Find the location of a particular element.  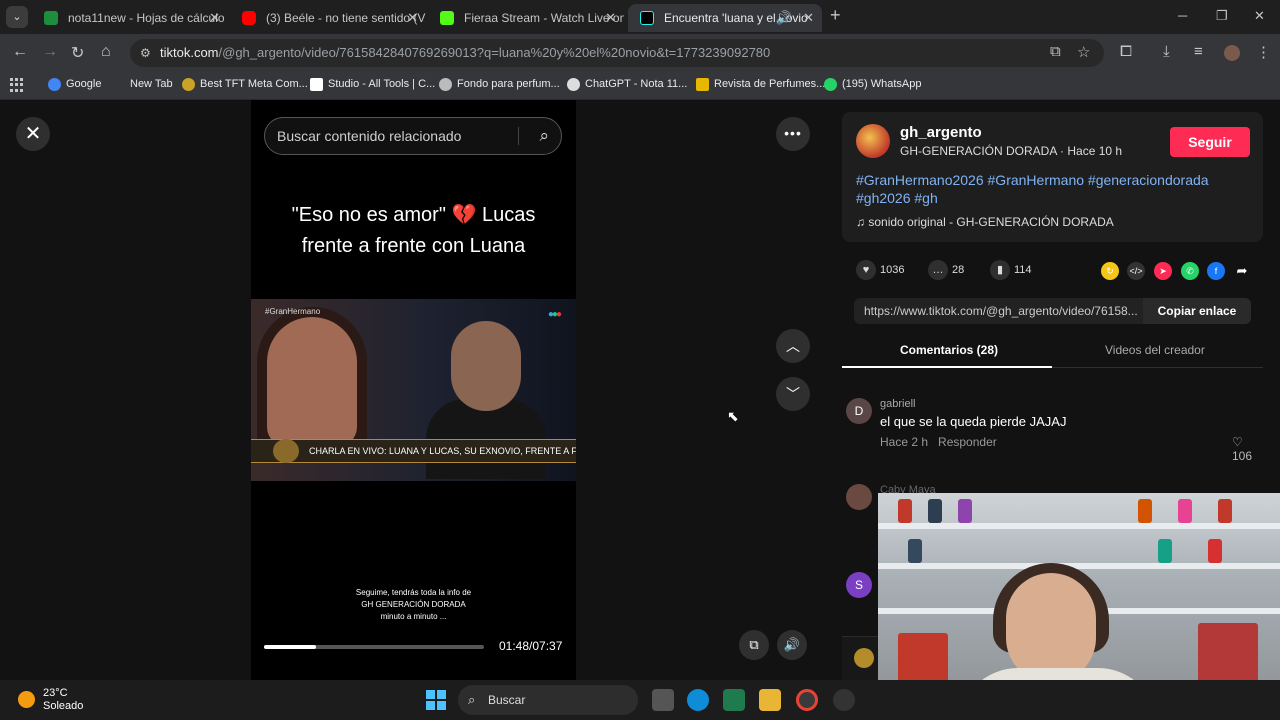

reply-button: Responder is located at coordinates (967, 442).